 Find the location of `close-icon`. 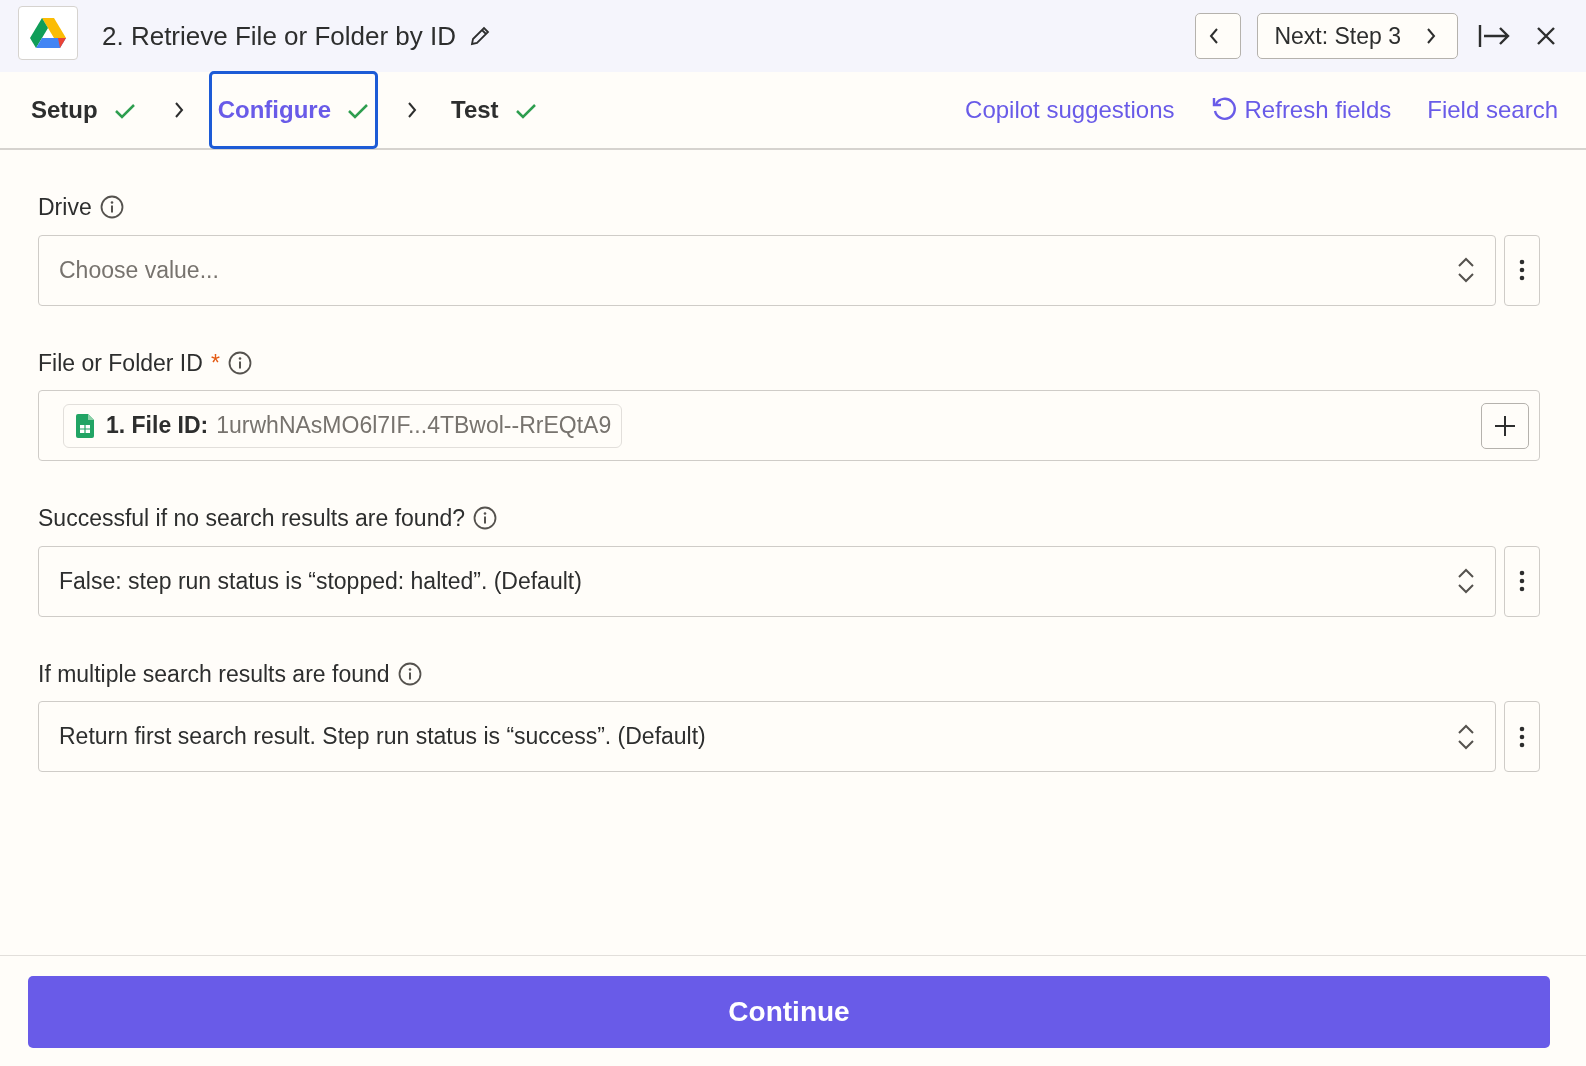

close-icon is located at coordinates (1546, 36).